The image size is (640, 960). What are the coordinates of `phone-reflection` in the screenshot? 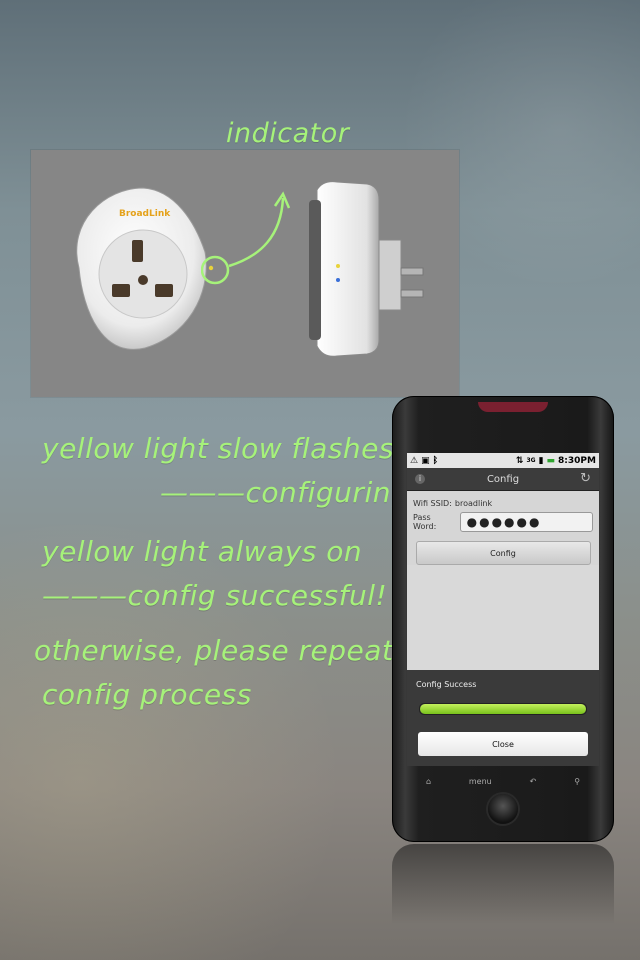 It's located at (503, 884).